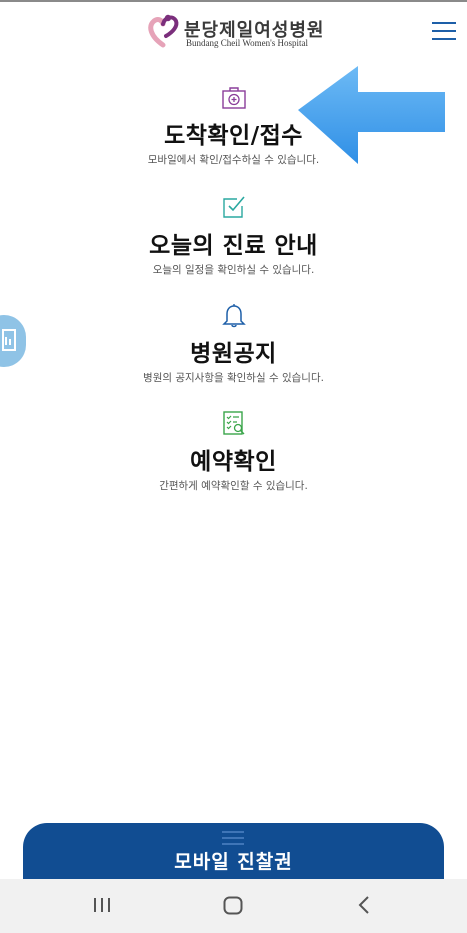 The height and width of the screenshot is (933, 467). I want to click on menu-item-title: 오늘의 진료 안내, so click(233, 246).